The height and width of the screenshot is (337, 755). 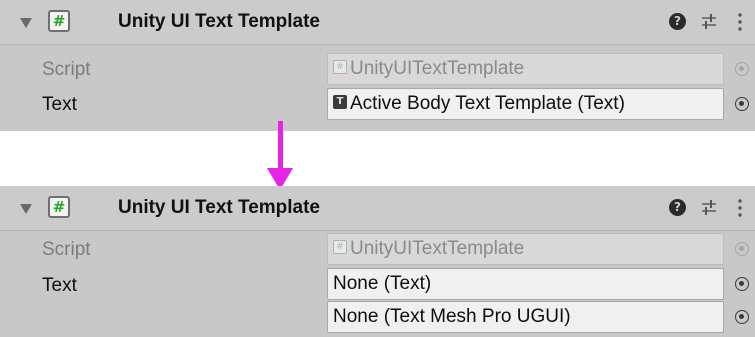 I want to click on text-mesh-pro-object-field: None (Text Mesh Pro UGUI), so click(x=525, y=317).